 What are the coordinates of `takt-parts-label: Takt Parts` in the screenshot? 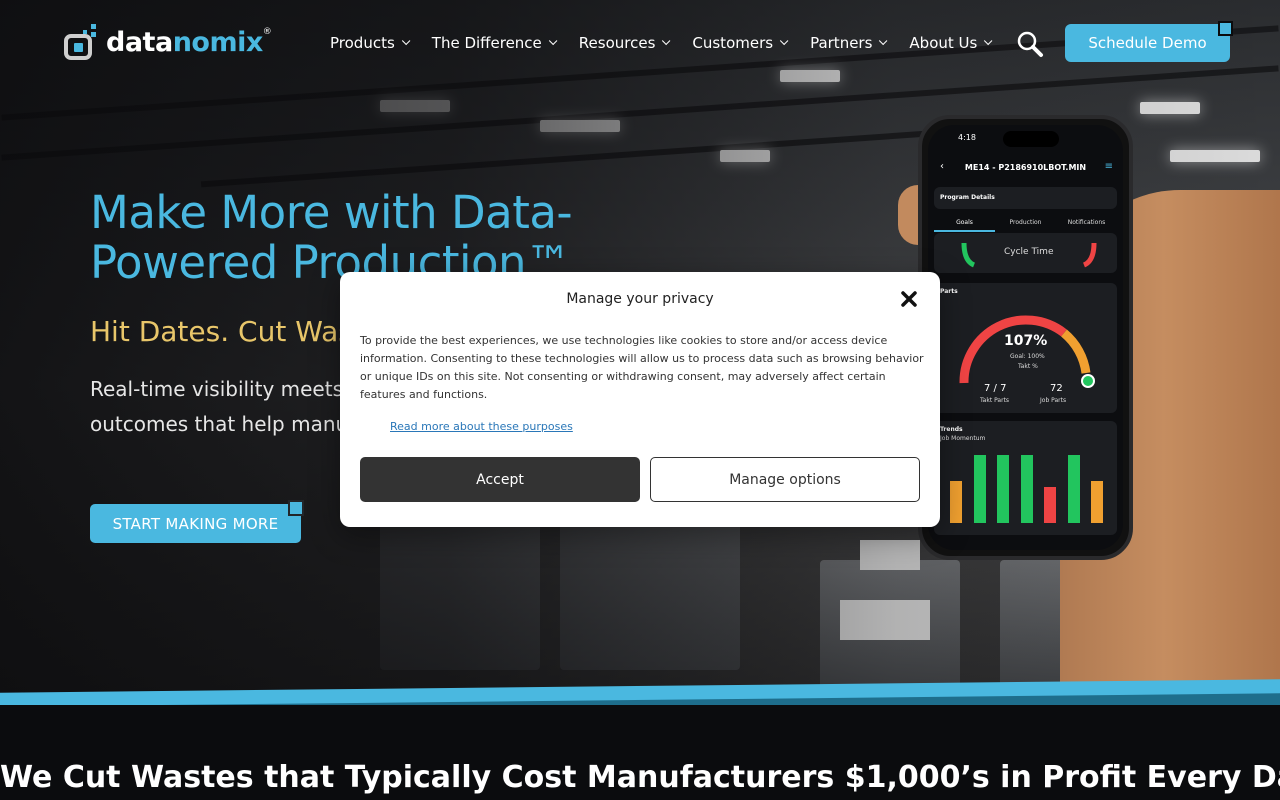 It's located at (995, 400).